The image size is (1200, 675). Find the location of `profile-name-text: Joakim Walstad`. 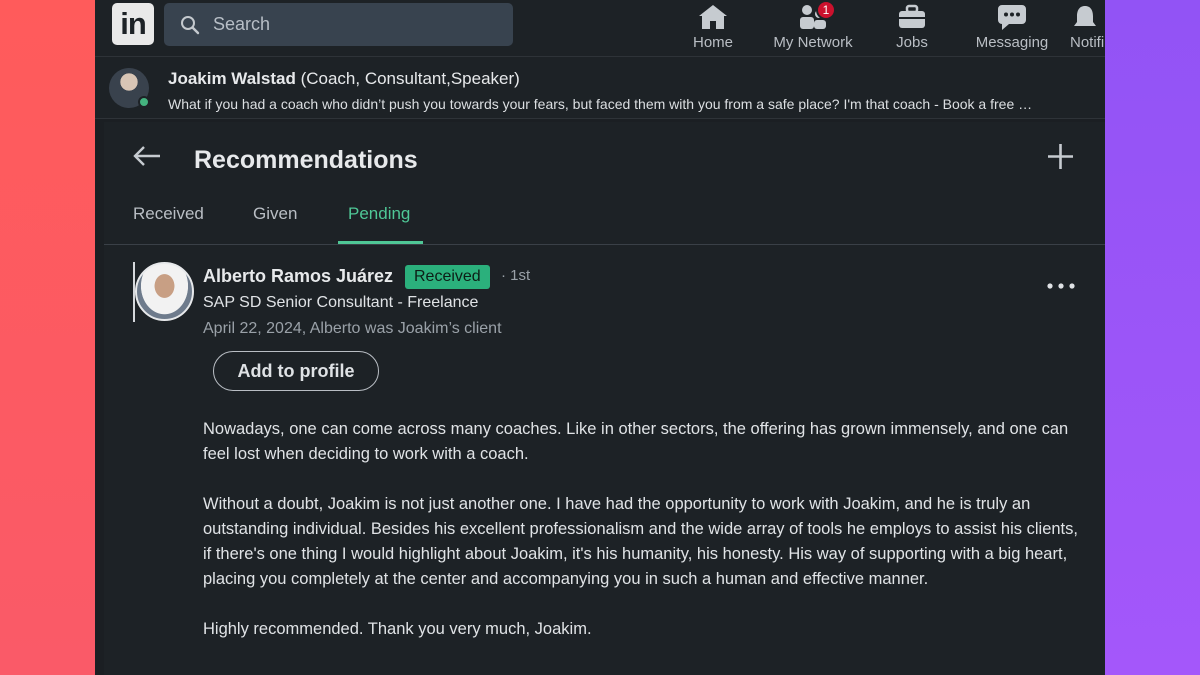

profile-name-text: Joakim Walstad is located at coordinates (232, 78).